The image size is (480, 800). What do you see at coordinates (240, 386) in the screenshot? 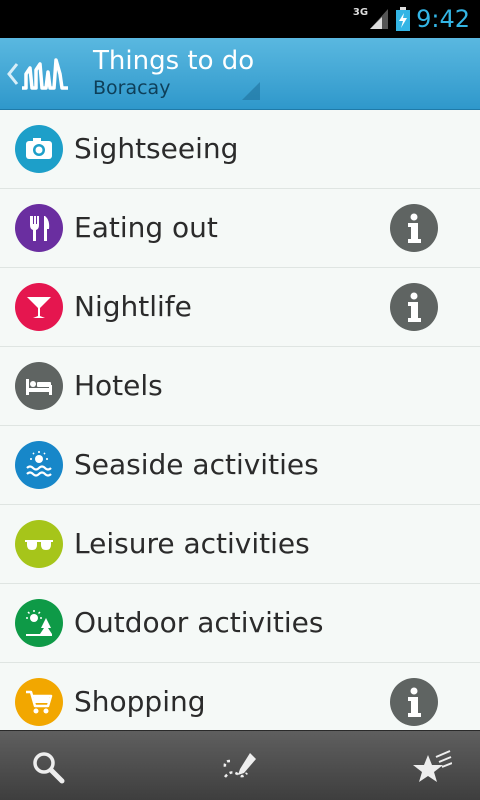
I see `list-item-hotels: Hotels` at bounding box center [240, 386].